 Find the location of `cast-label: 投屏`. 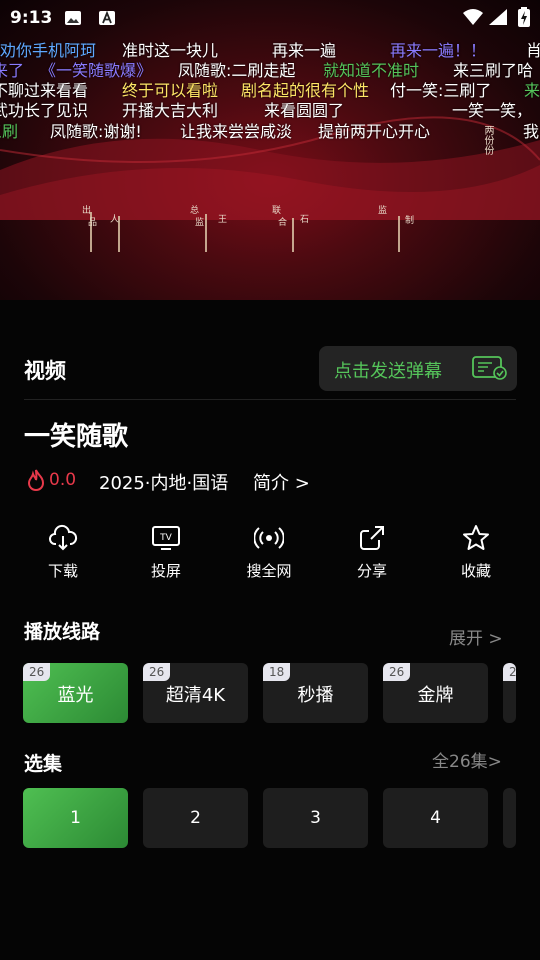

cast-label: 投屏 is located at coordinates (165, 571).